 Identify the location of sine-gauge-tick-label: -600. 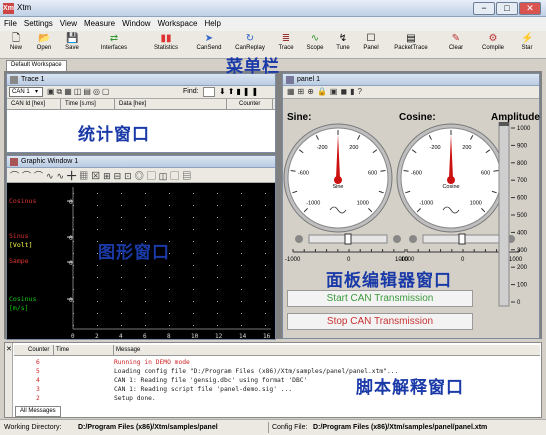
(303, 174).